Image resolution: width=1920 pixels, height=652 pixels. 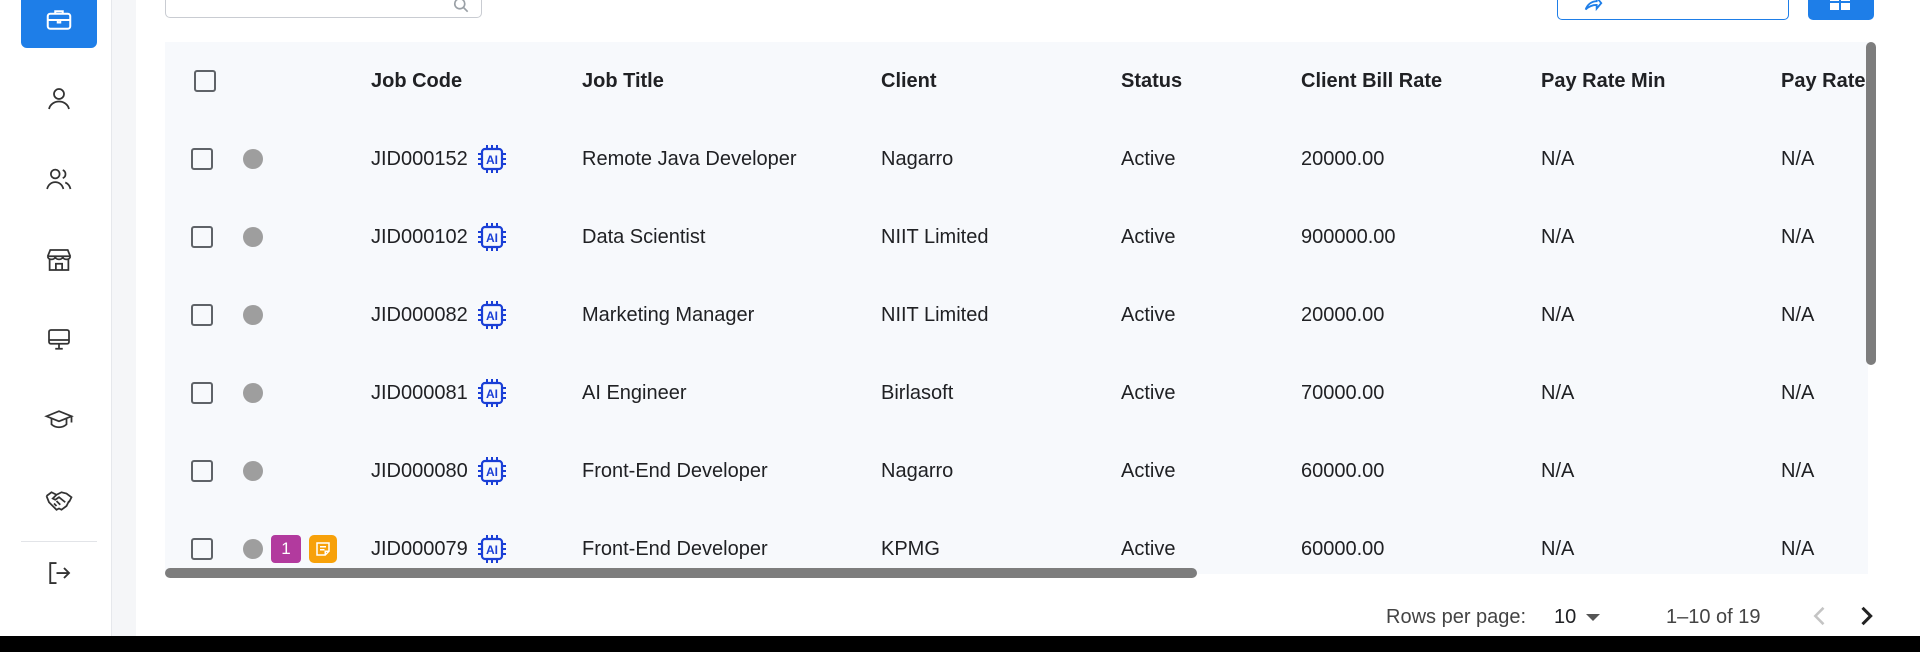 What do you see at coordinates (419, 549) in the screenshot?
I see `job-code: JID000079` at bounding box center [419, 549].